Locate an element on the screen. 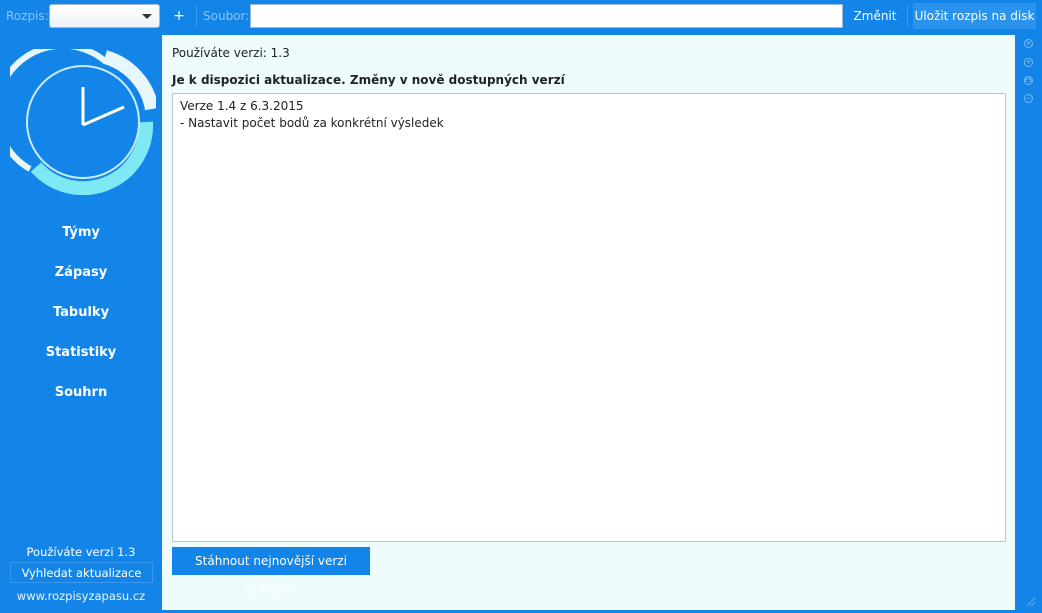  nav-item-souhrn: Souhrn is located at coordinates (81, 392).